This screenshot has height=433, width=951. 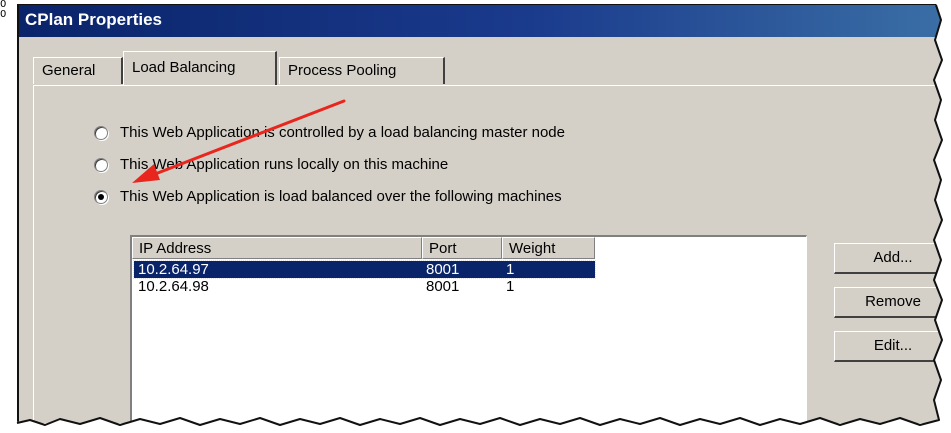 I want to click on machine-row-1-weight: 1, so click(x=510, y=269).